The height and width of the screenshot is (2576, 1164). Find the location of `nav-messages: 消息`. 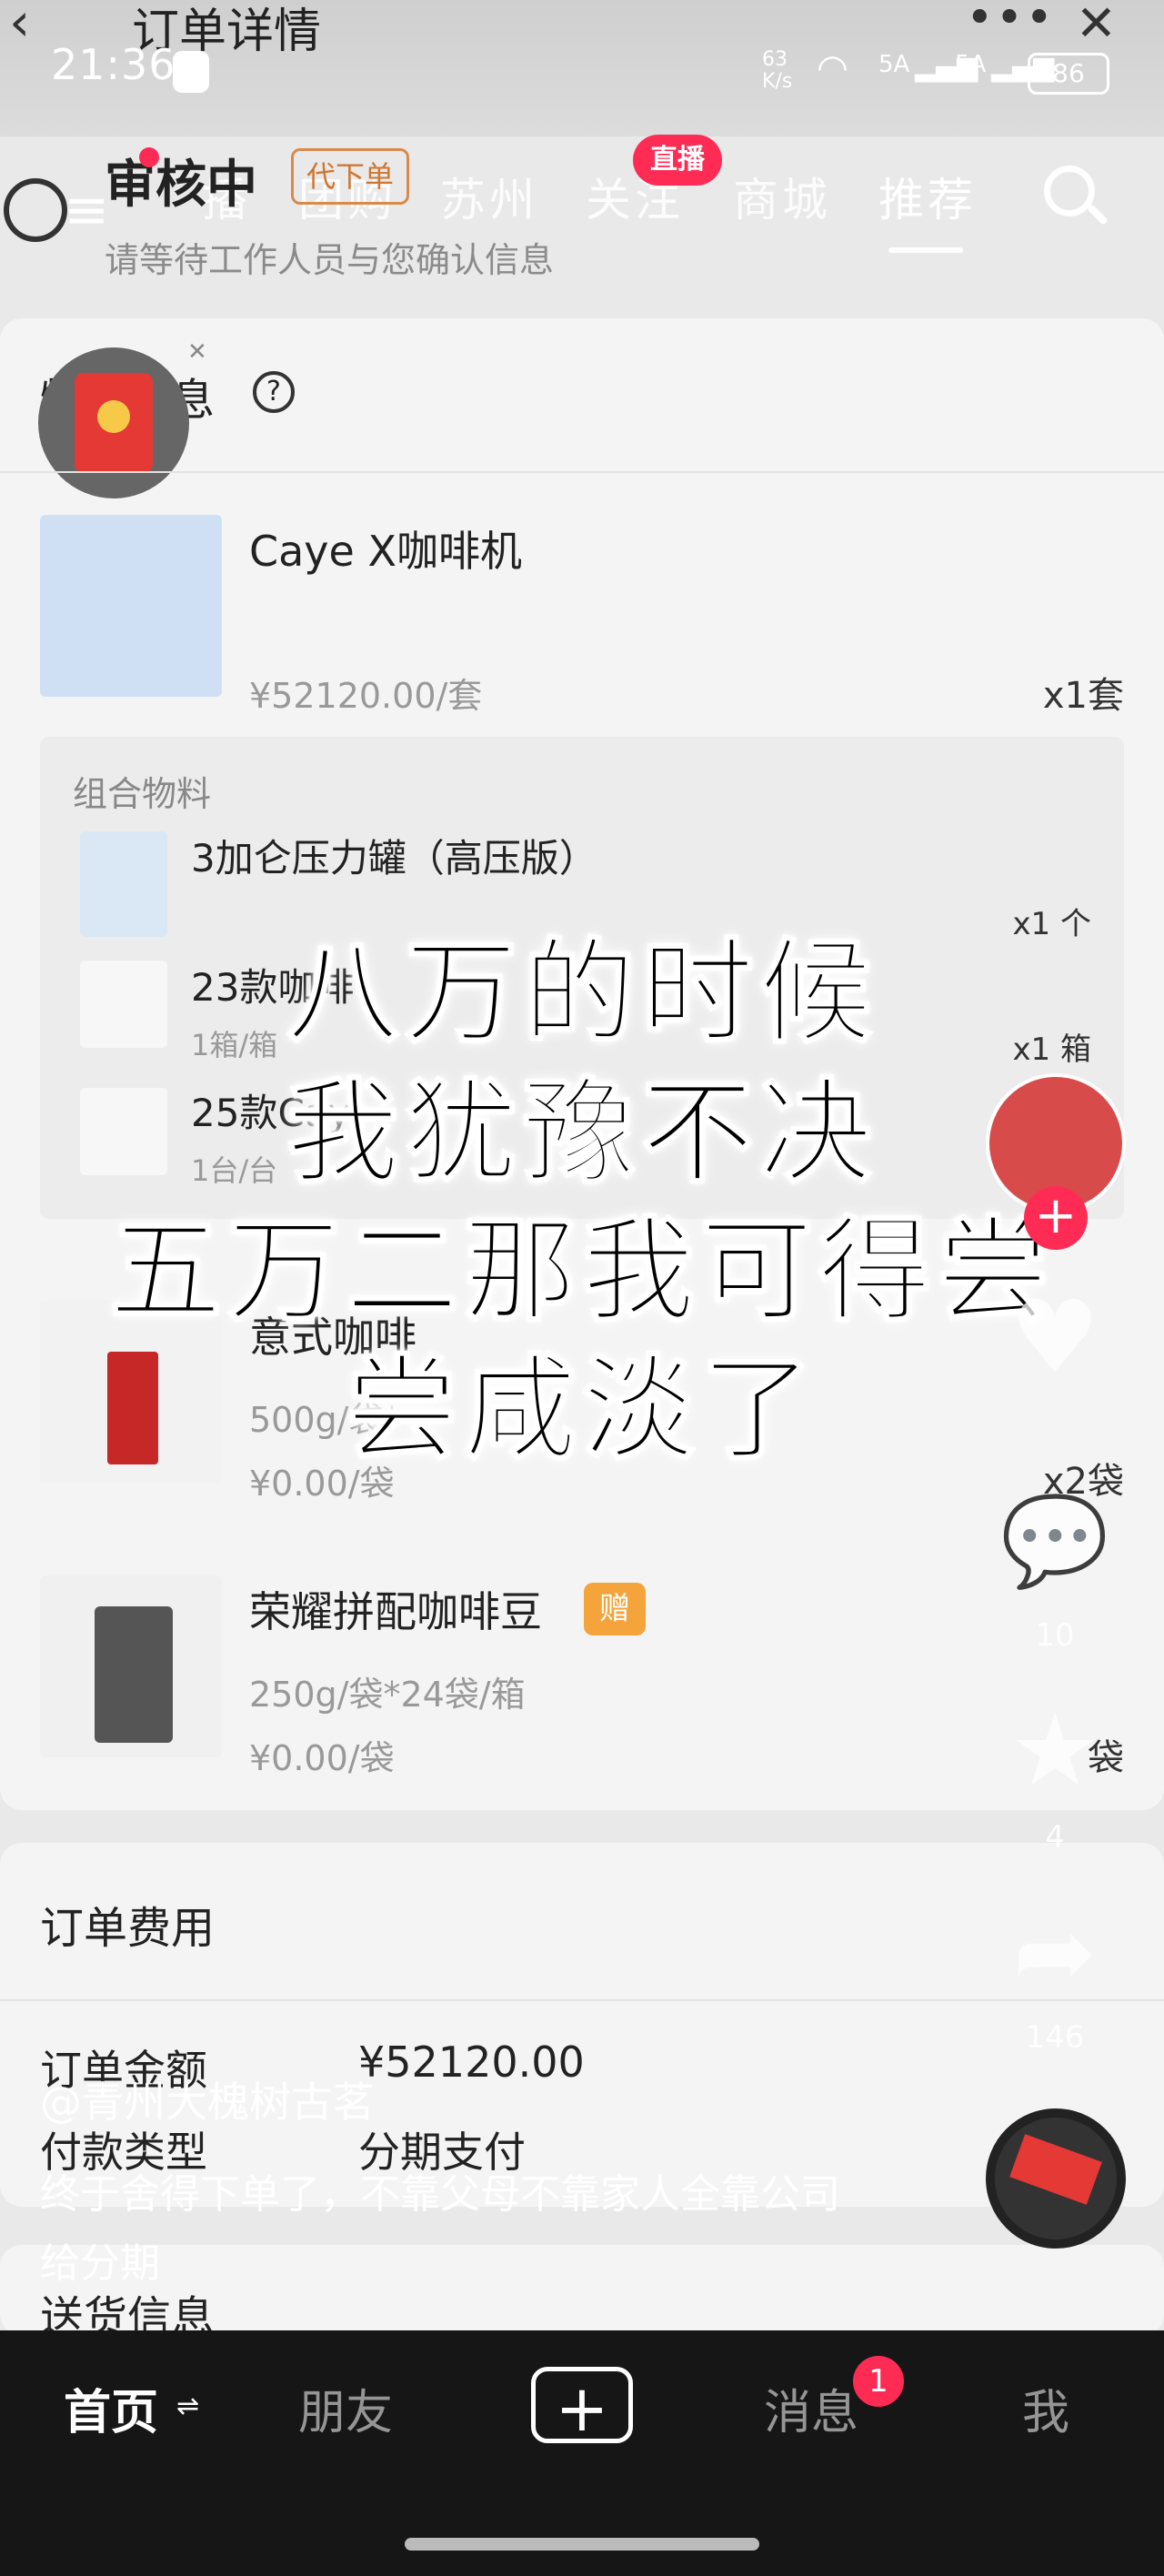

nav-messages: 消息 is located at coordinates (811, 2408).